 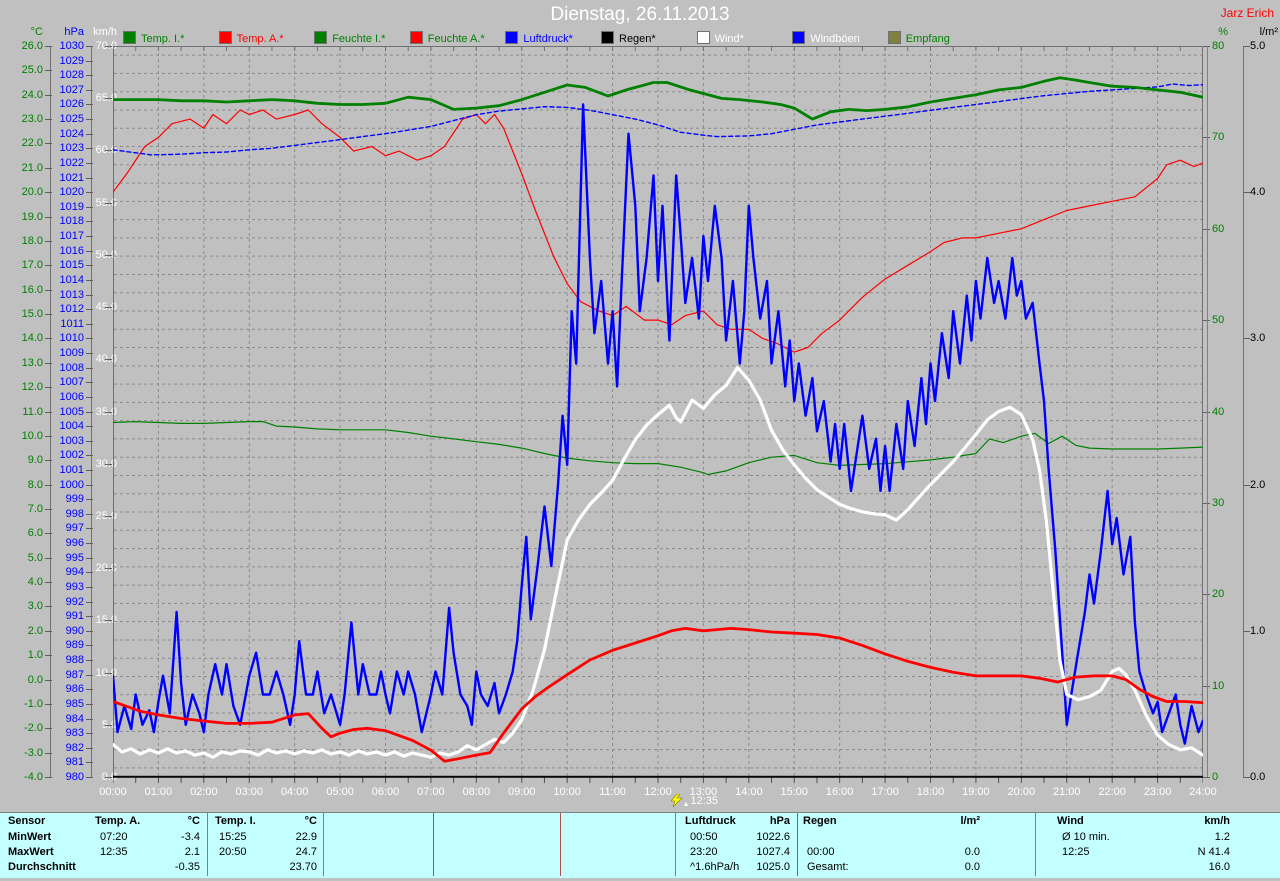 I want to click on legend-item-luftdruck-: Luftdruck*, so click(x=539, y=38).